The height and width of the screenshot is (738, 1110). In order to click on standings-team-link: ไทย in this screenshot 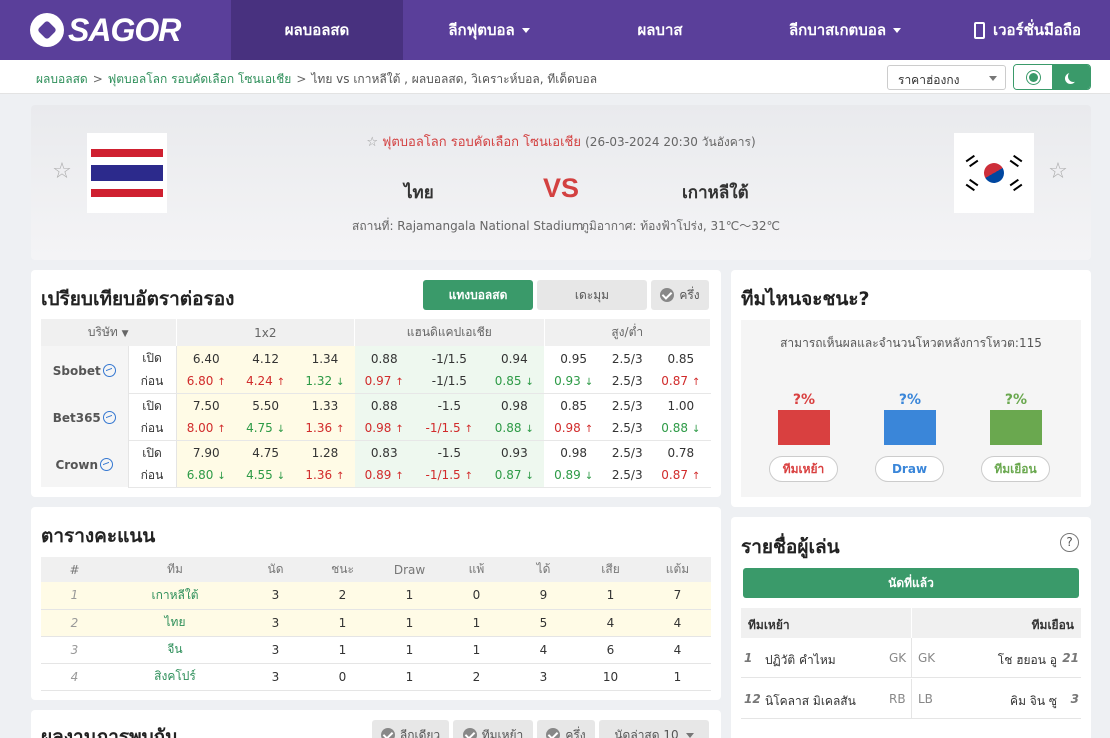, I will do `click(175, 623)`.